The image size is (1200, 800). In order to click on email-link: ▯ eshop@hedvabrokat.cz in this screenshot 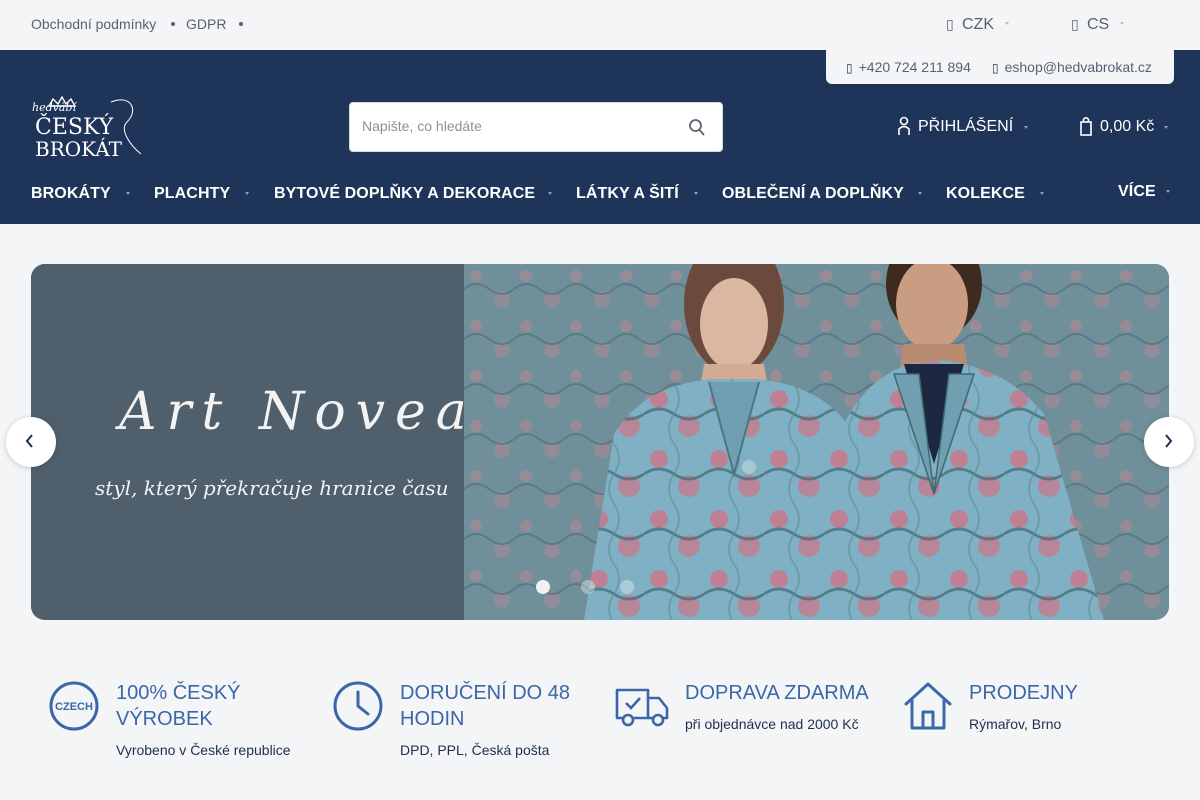, I will do `click(1072, 67)`.